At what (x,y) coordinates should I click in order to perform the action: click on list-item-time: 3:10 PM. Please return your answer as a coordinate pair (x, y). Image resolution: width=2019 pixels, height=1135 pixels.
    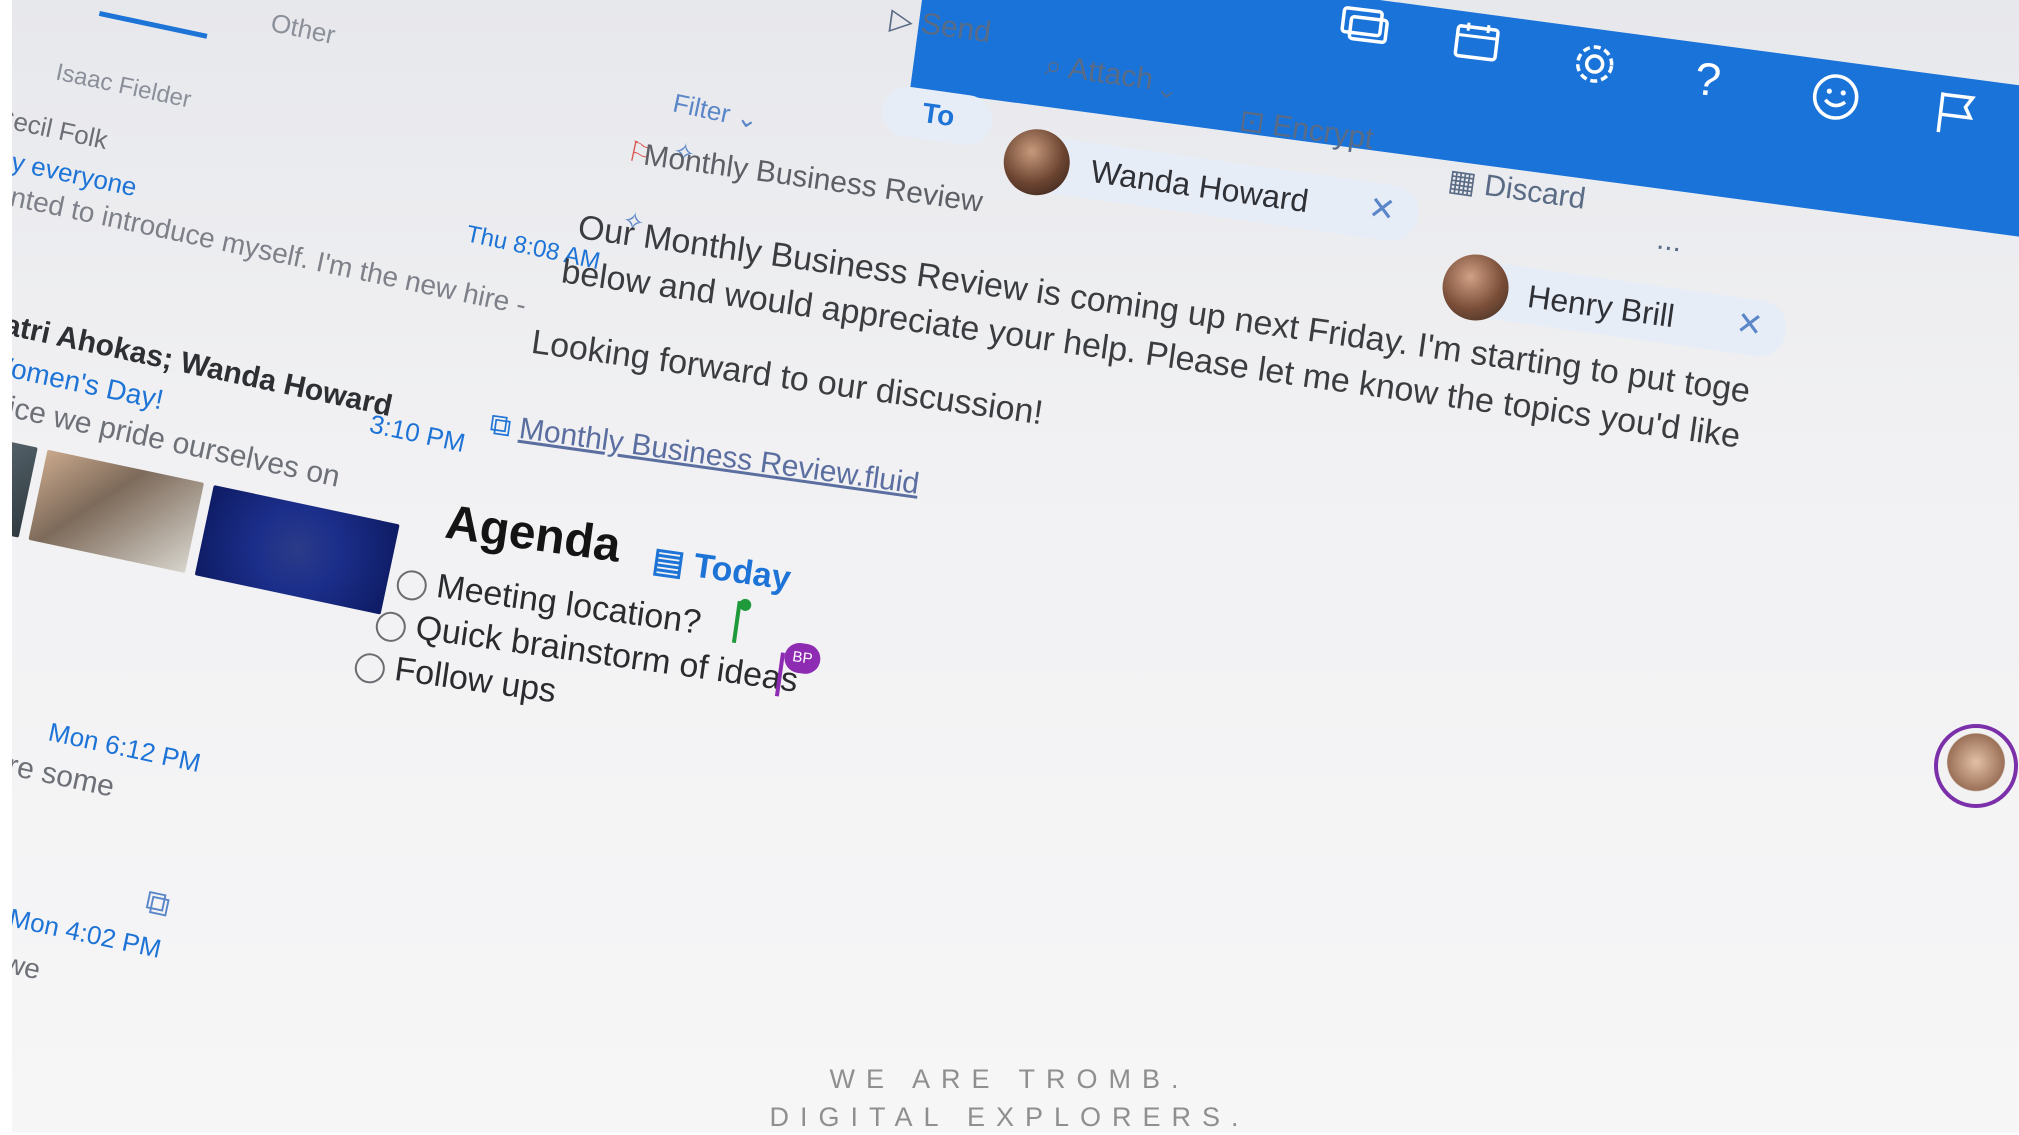
    Looking at the image, I should click on (417, 433).